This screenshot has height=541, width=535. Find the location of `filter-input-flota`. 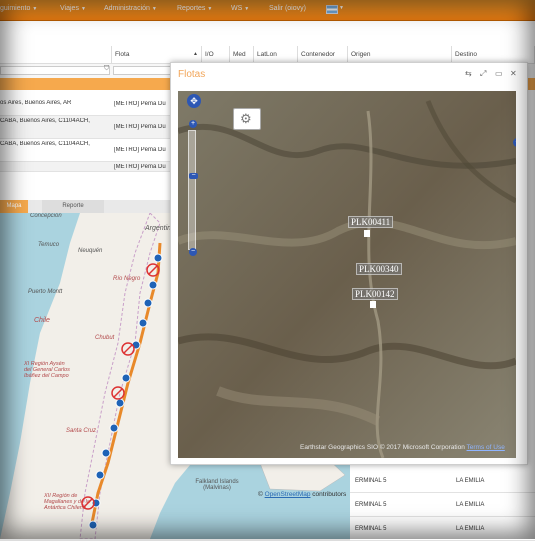

filter-input-flota is located at coordinates (143, 70).